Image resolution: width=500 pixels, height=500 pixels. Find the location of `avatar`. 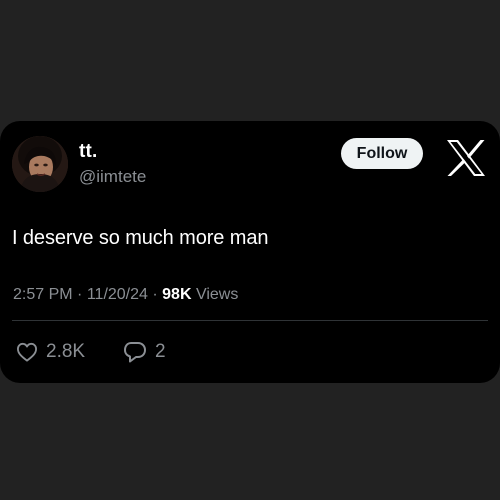

avatar is located at coordinates (40, 164).